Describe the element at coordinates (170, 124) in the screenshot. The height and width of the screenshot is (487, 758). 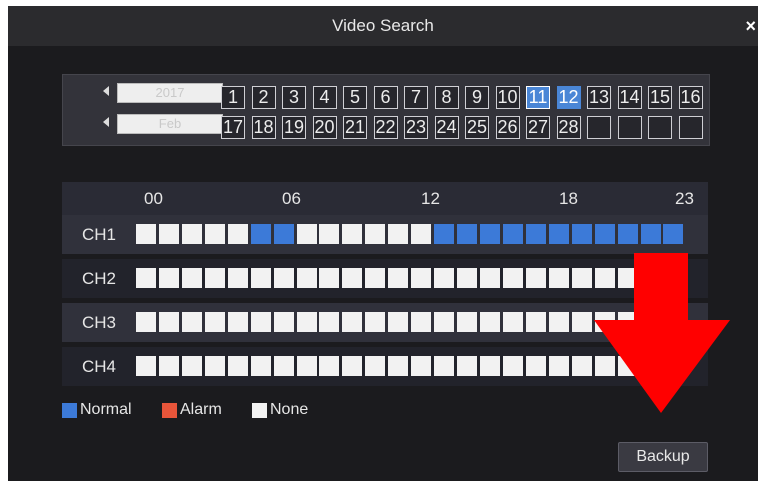
I see `month-field: Feb` at that location.